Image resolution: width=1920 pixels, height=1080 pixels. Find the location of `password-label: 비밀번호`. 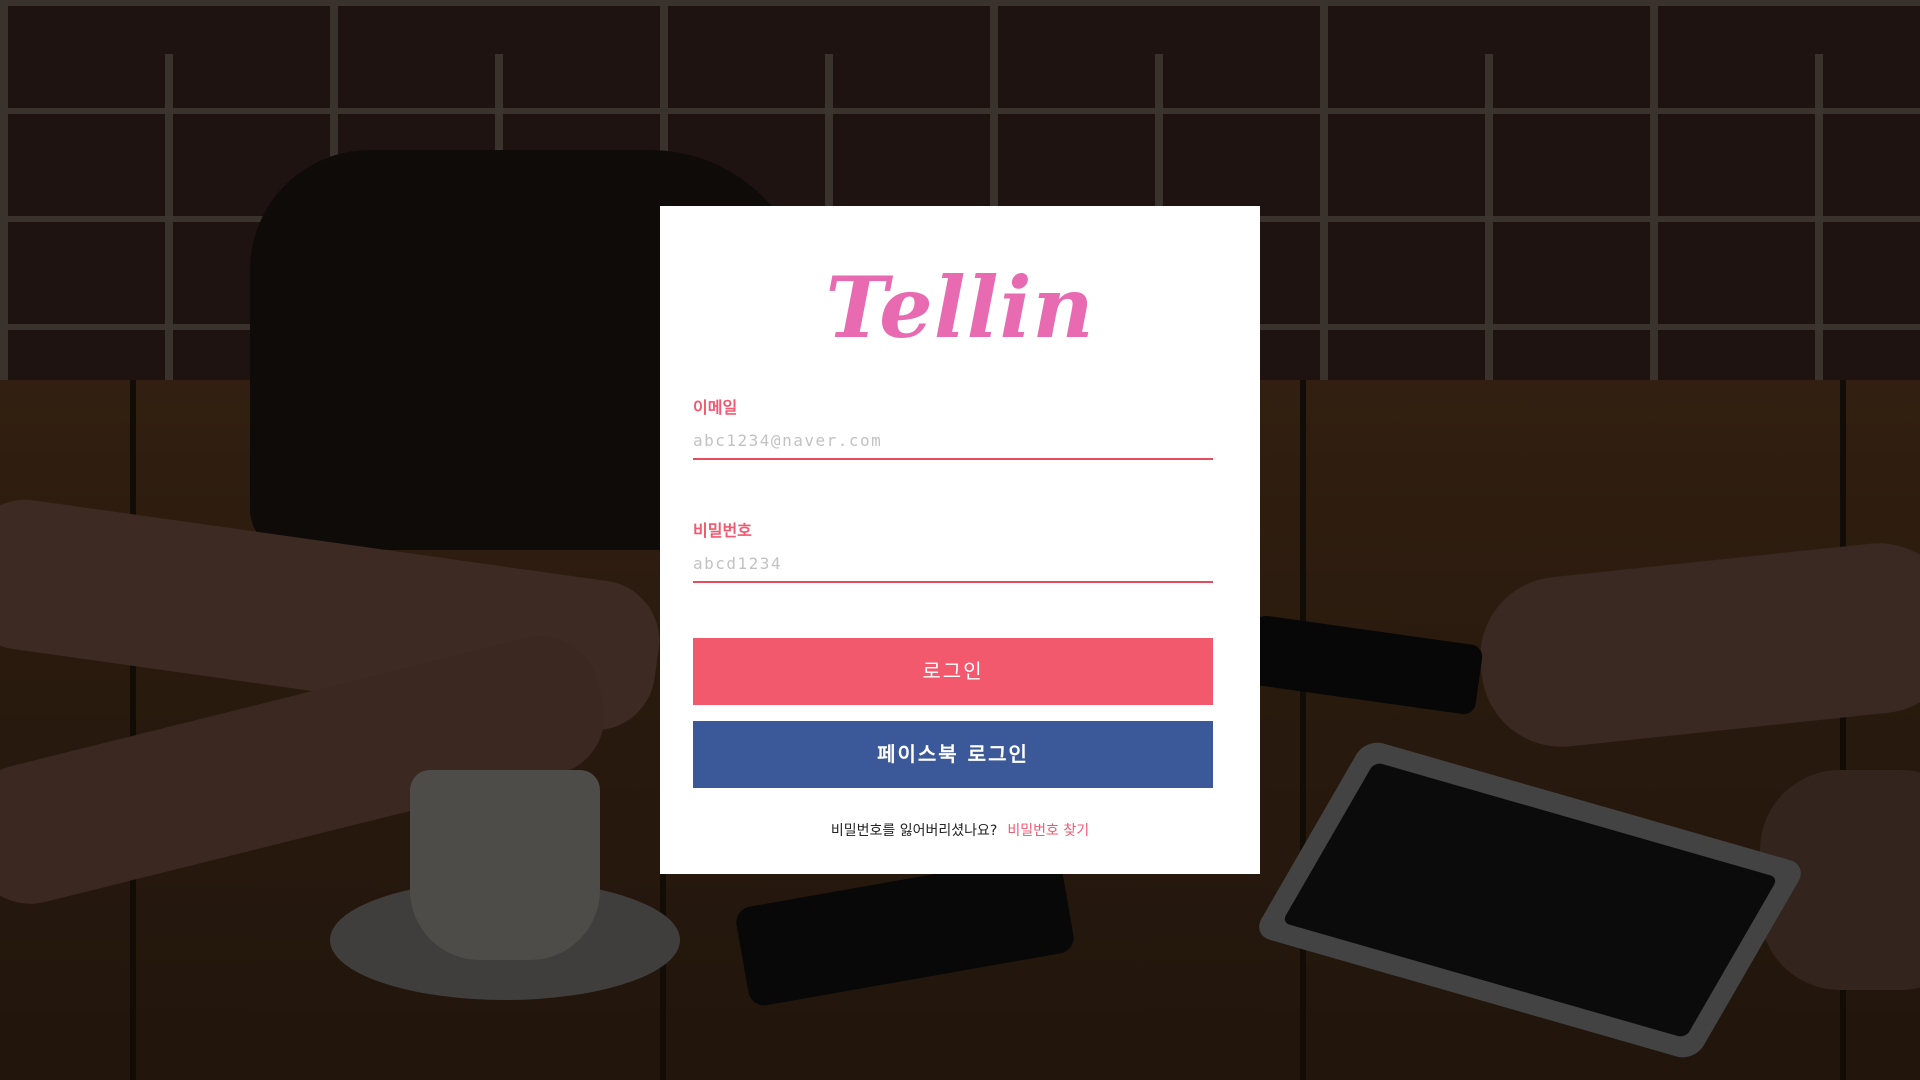

password-label: 비밀번호 is located at coordinates (722, 530).